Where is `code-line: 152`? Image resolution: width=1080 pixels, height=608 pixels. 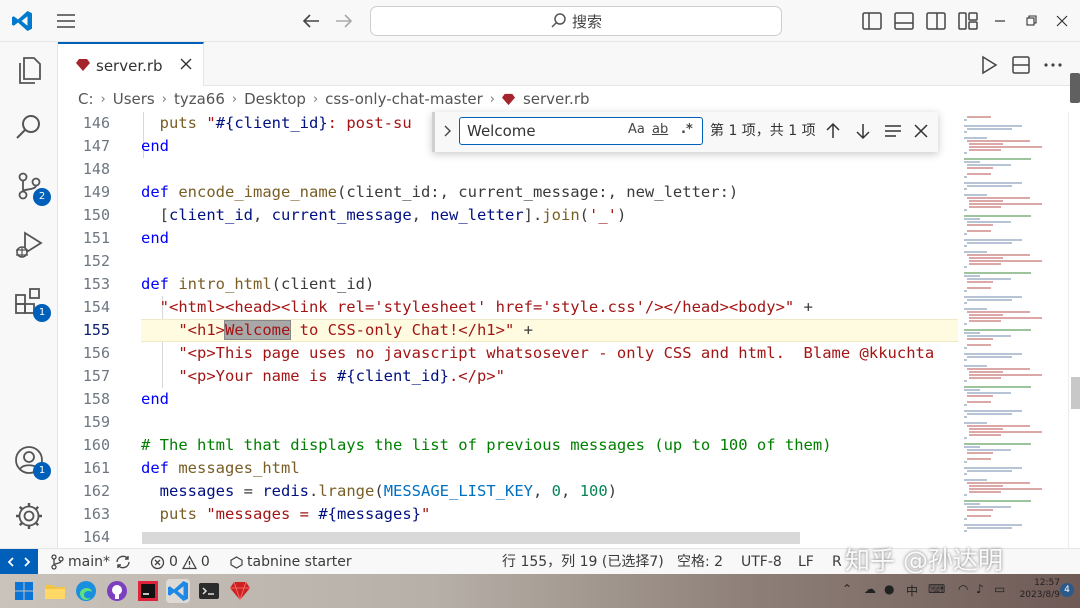 code-line: 152 is located at coordinates (508, 261).